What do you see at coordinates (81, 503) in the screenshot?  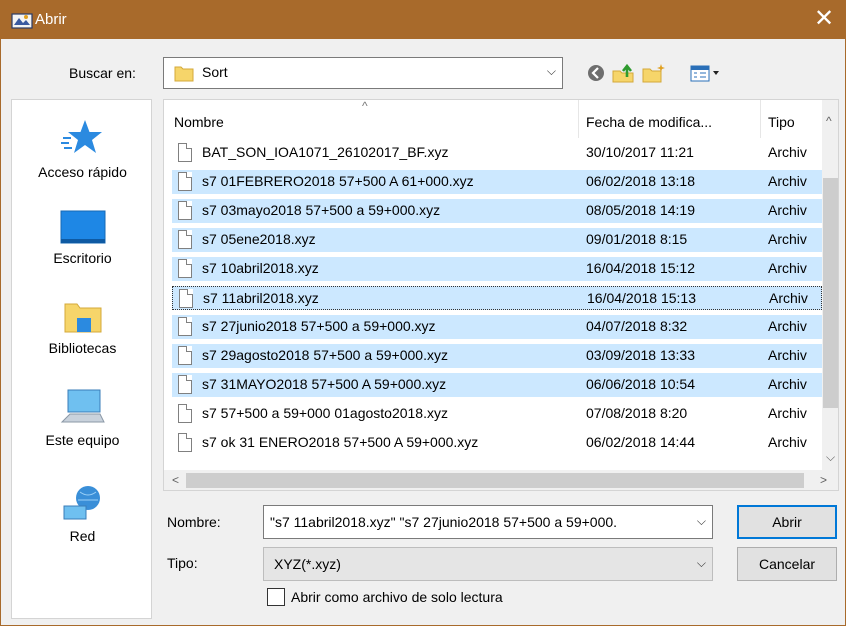 I see `network-icon` at bounding box center [81, 503].